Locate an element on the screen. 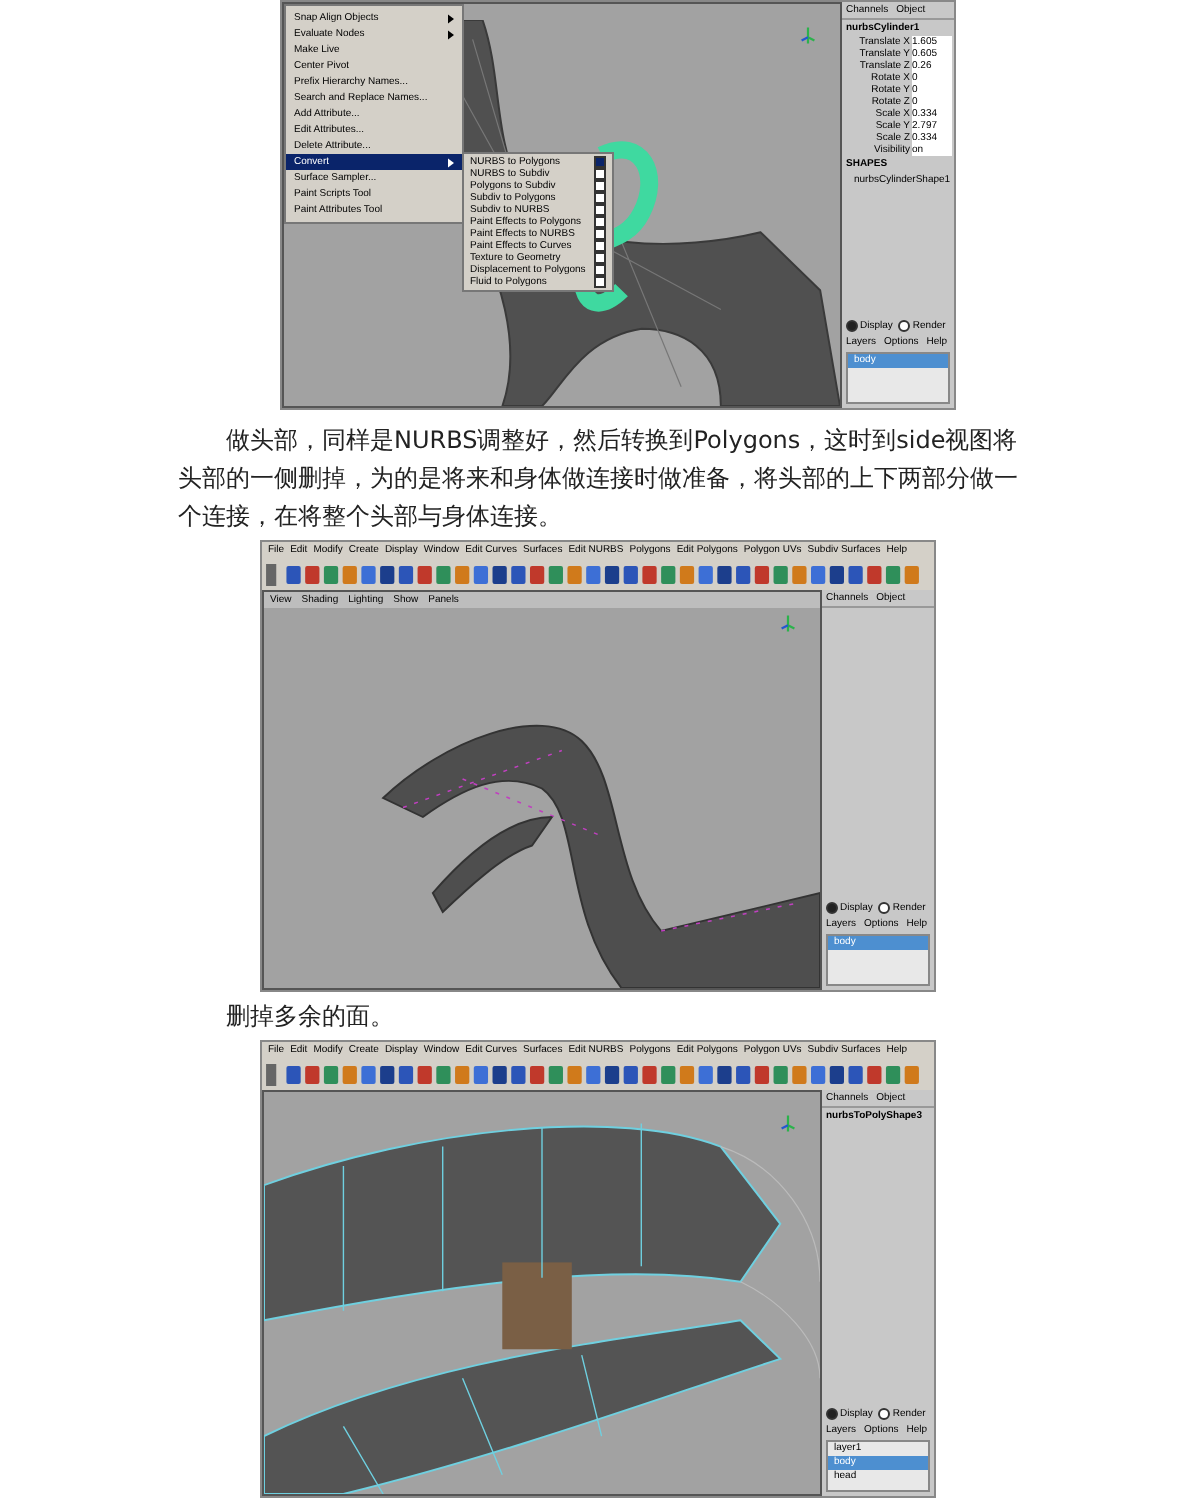  paragraph: 删掉多余的面。 is located at coordinates (310, 1017).